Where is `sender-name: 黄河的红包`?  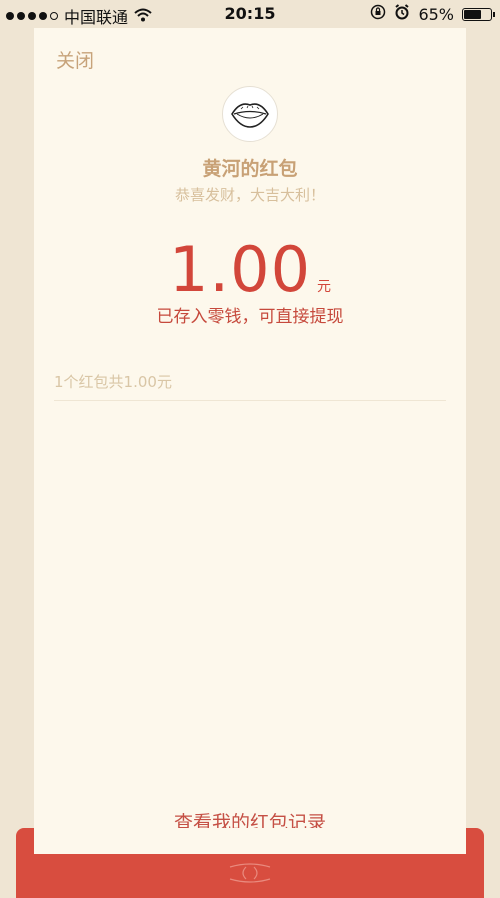 sender-name: 黄河的红包 is located at coordinates (250, 169).